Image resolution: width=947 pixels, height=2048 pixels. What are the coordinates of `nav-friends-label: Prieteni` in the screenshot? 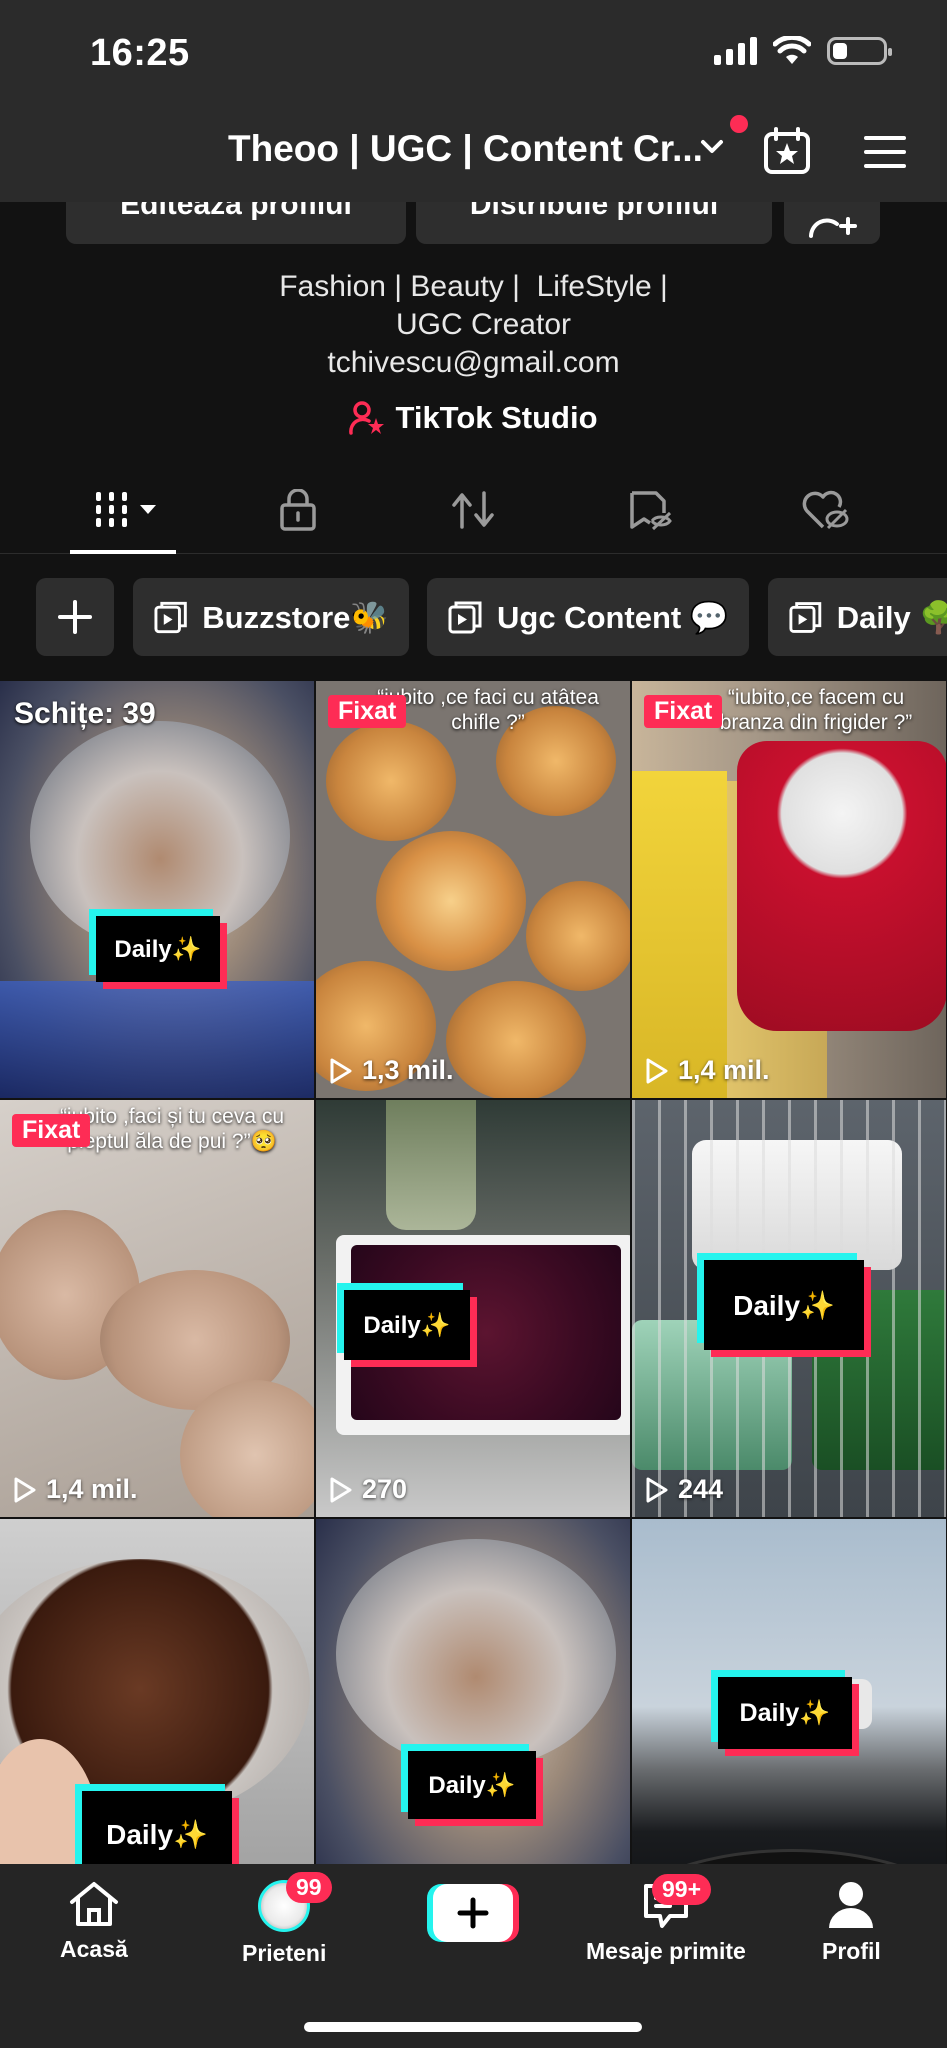 It's located at (284, 1953).